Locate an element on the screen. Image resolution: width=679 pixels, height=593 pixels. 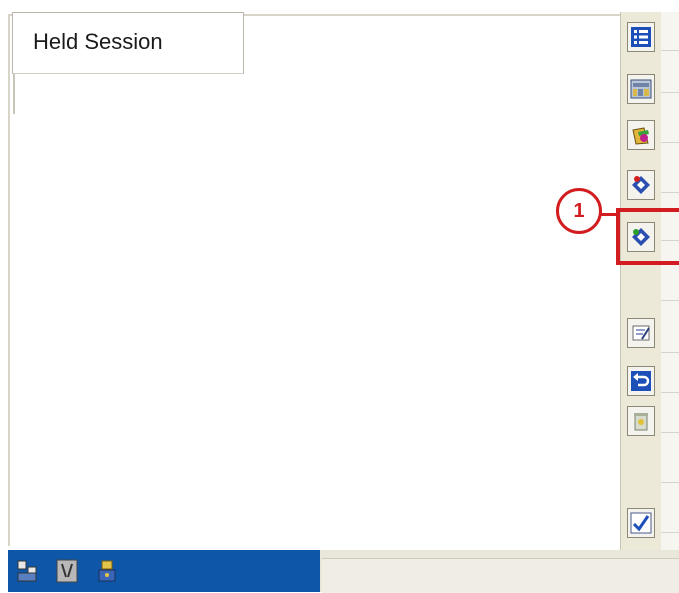
remove-from-disk-button is located at coordinates (641, 185).